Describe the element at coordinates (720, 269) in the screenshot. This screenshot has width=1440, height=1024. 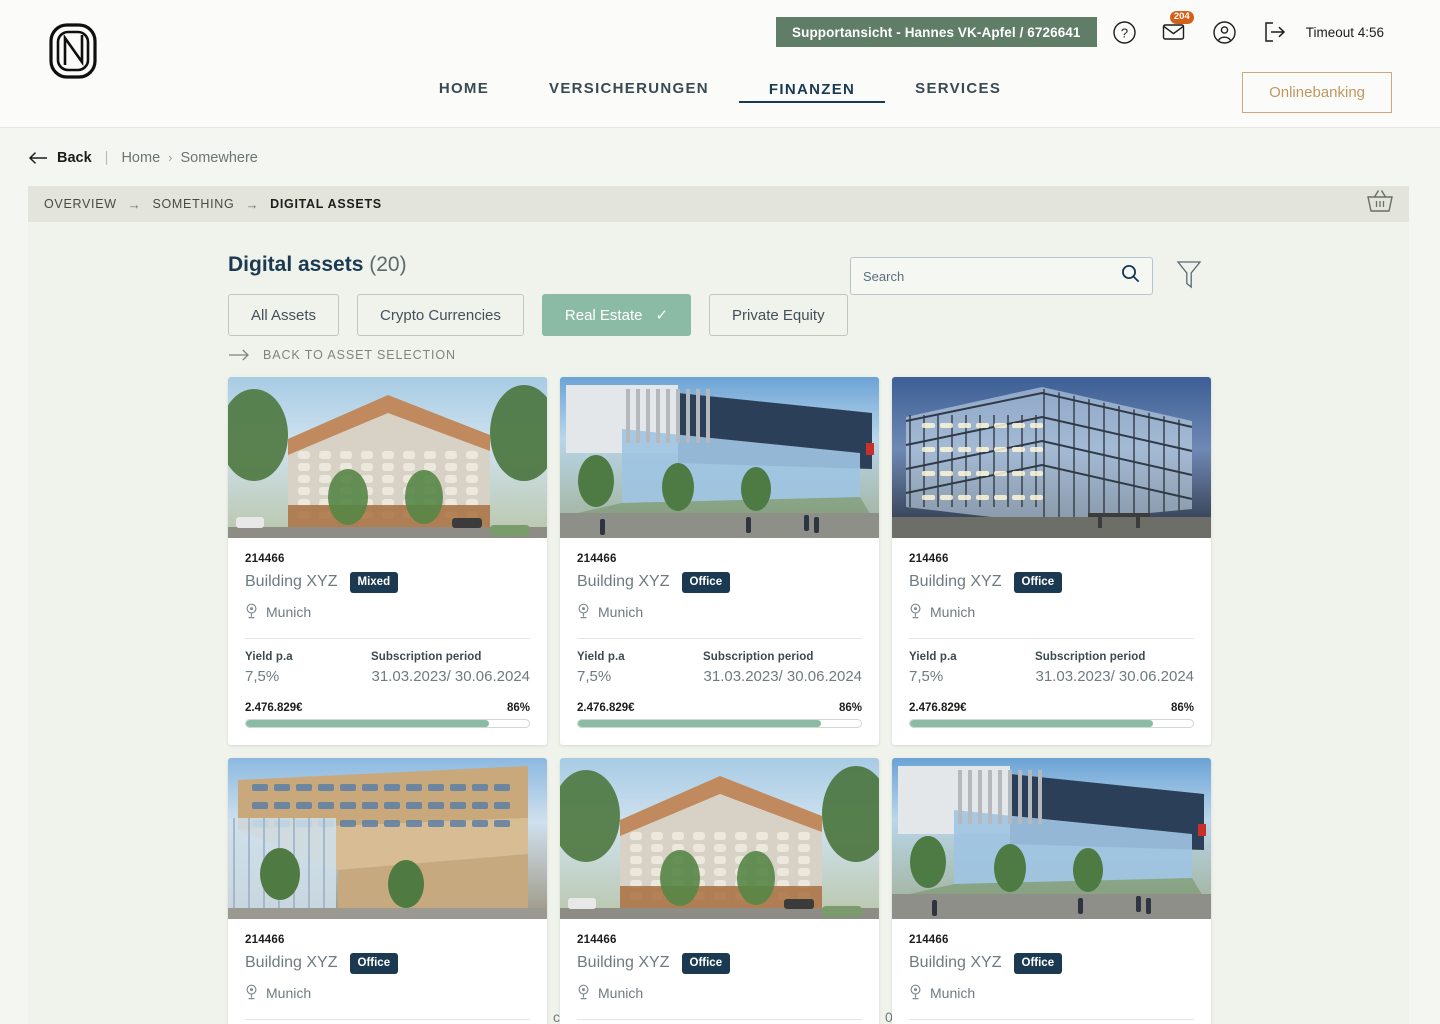
I see `page-title-row: Digital assets (20)` at that location.